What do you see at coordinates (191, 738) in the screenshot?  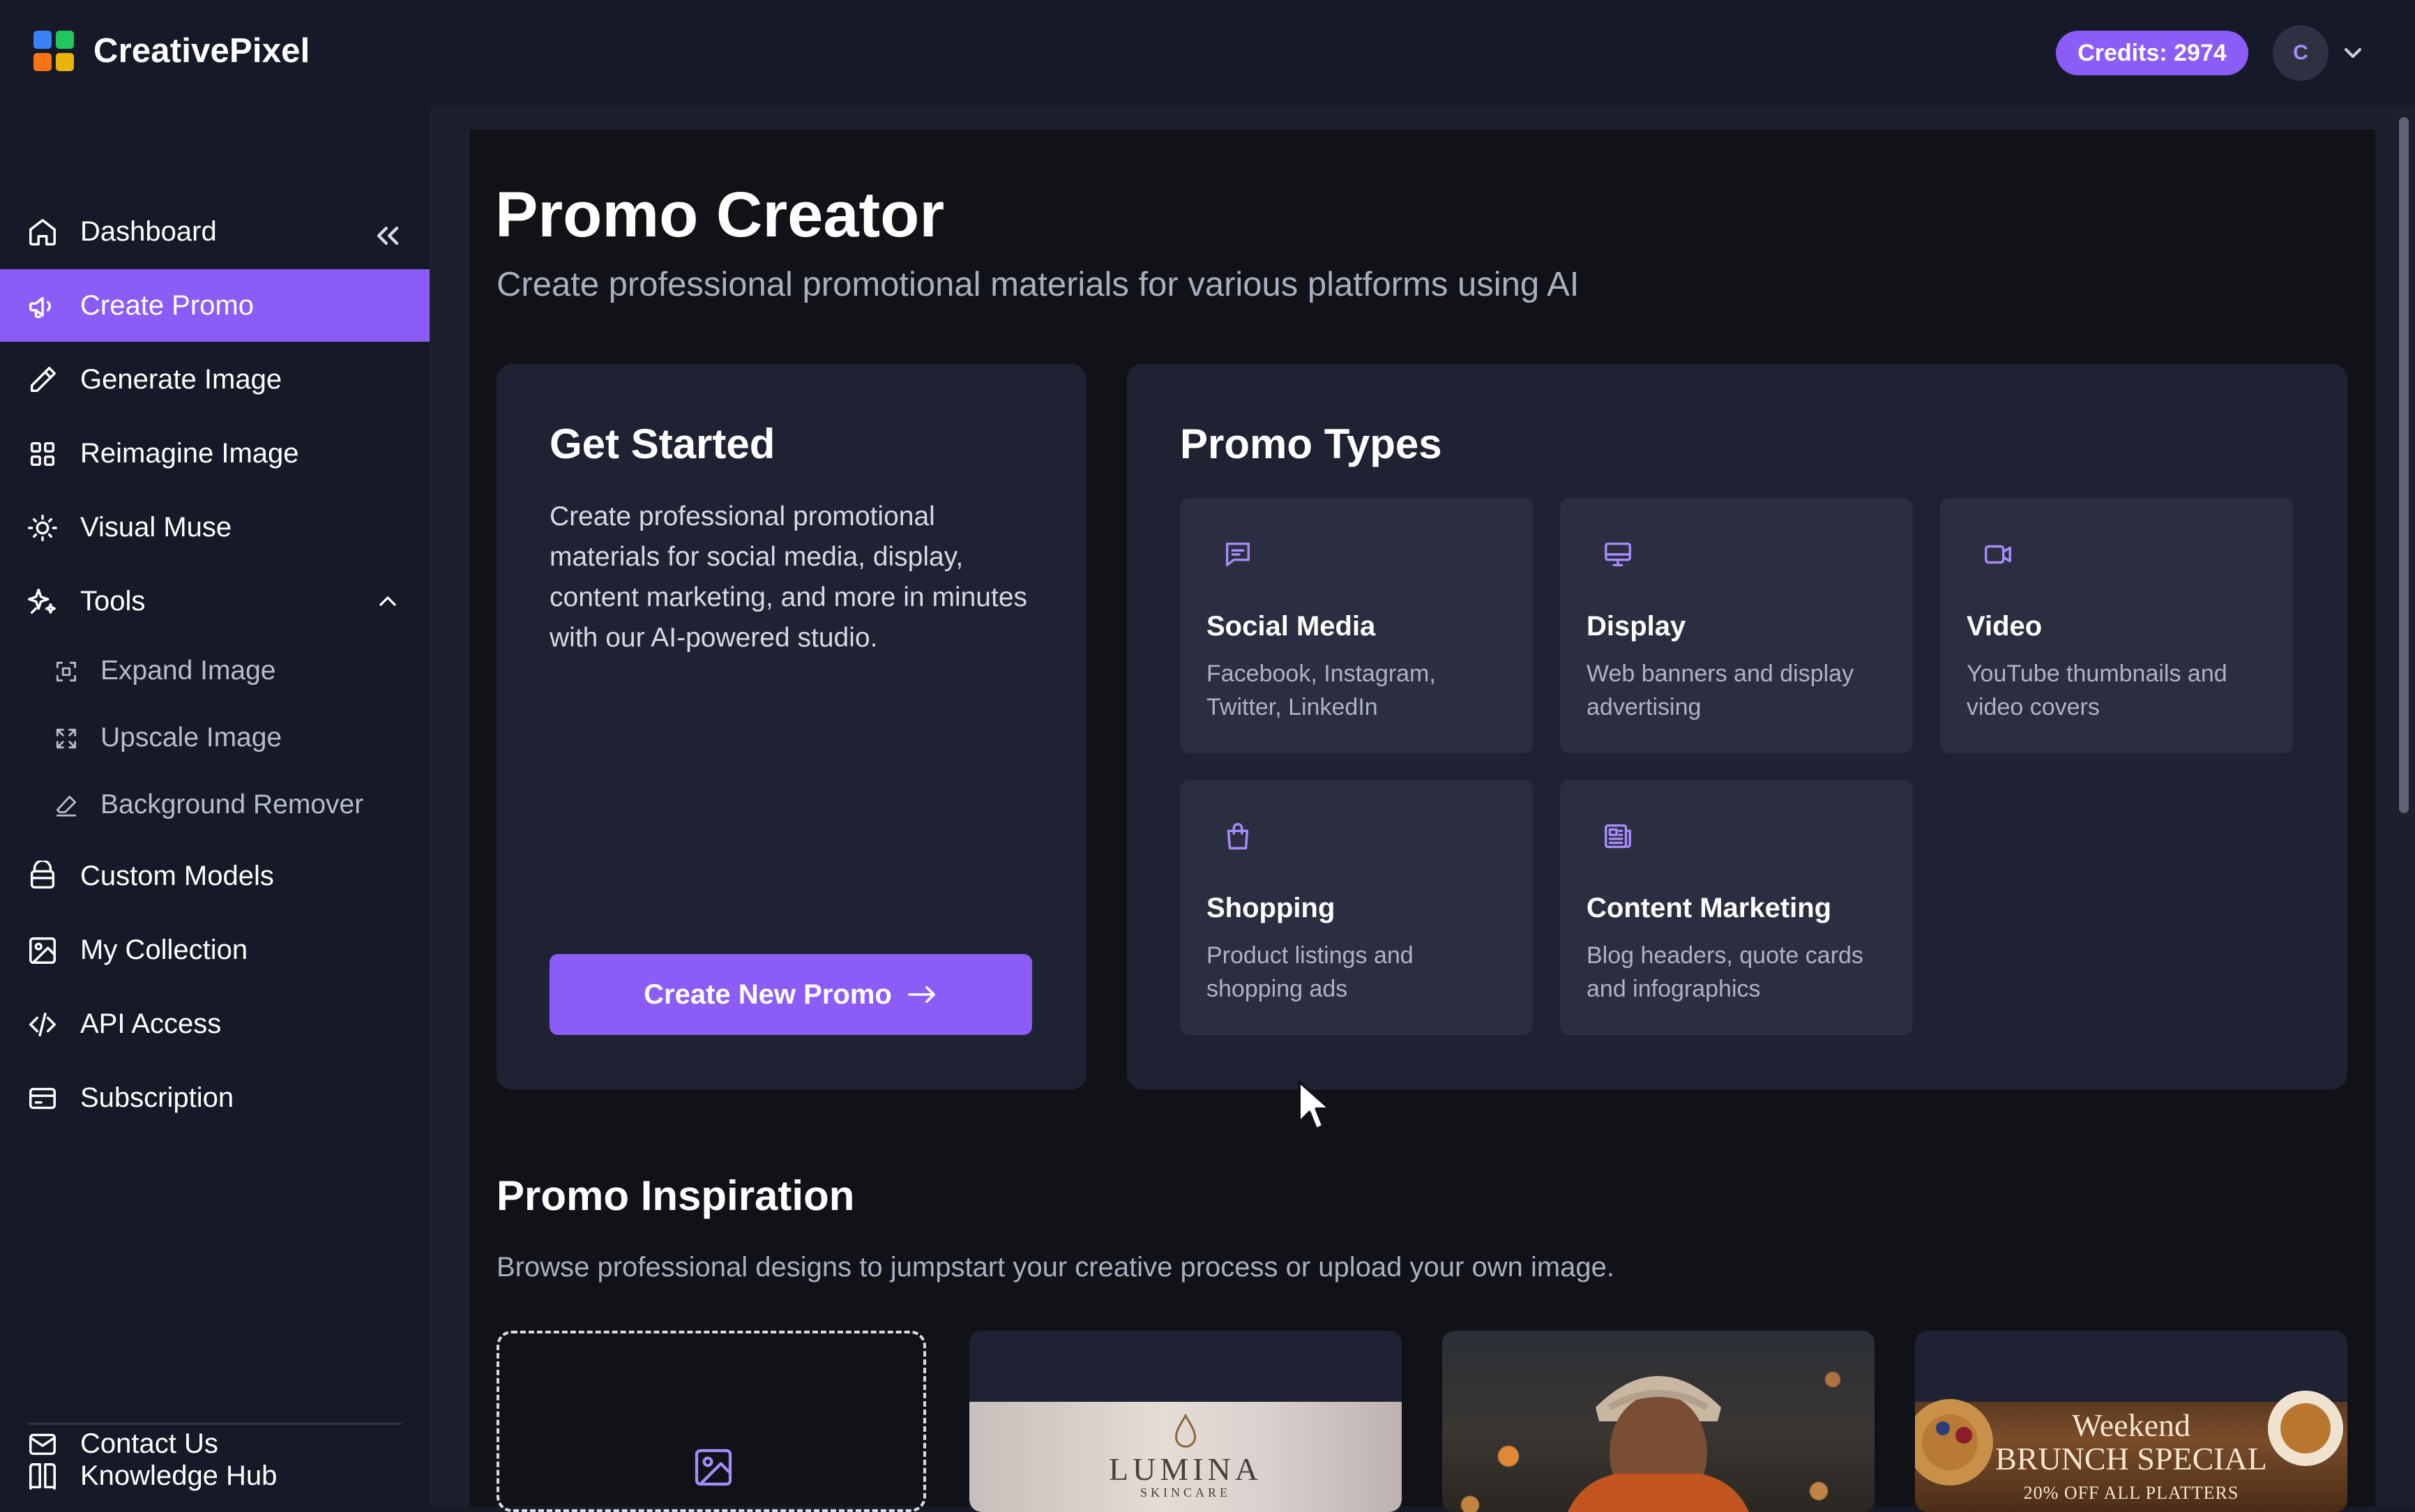 I see `sidebar-subitem-label: Upscale Image` at bounding box center [191, 738].